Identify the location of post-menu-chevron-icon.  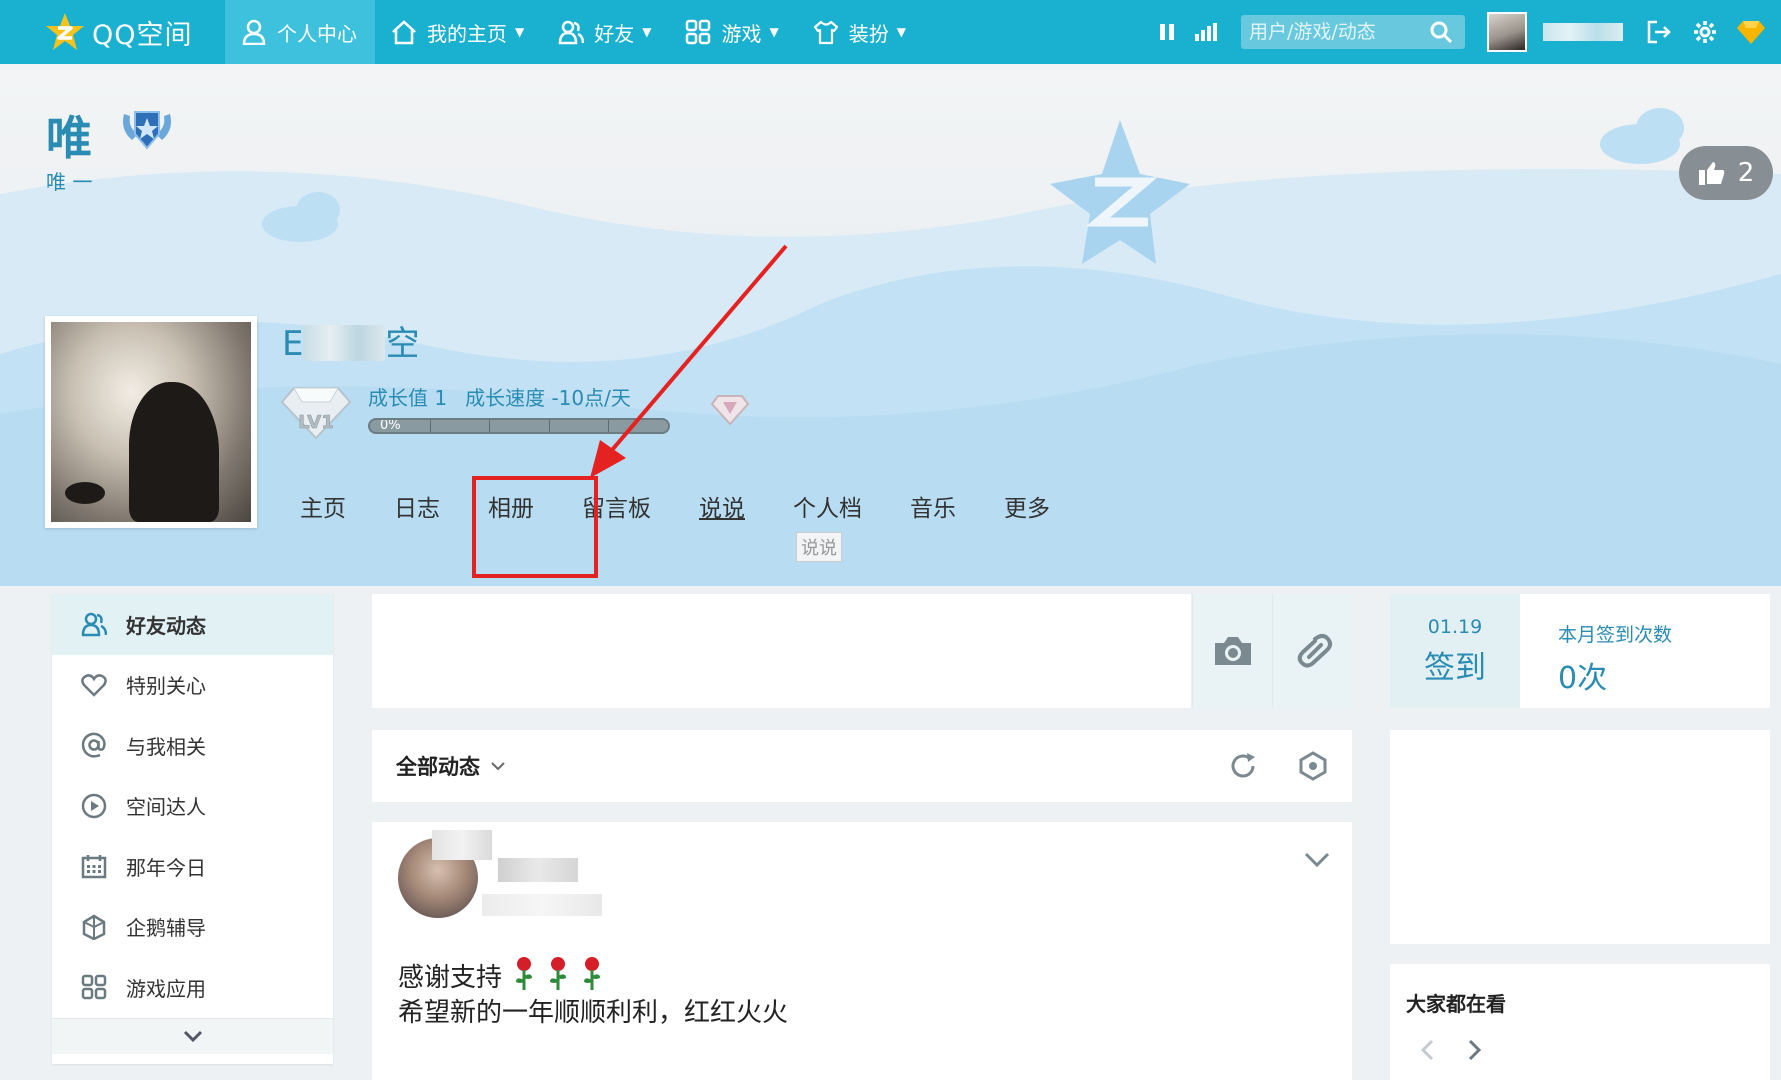
(1317, 860).